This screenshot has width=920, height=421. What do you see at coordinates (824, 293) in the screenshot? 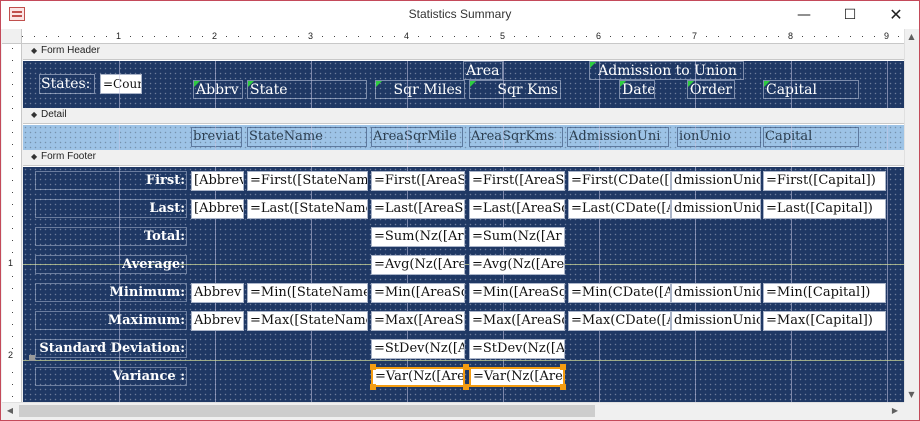
I see `footer-capital-field: =Min([Capital])` at bounding box center [824, 293].